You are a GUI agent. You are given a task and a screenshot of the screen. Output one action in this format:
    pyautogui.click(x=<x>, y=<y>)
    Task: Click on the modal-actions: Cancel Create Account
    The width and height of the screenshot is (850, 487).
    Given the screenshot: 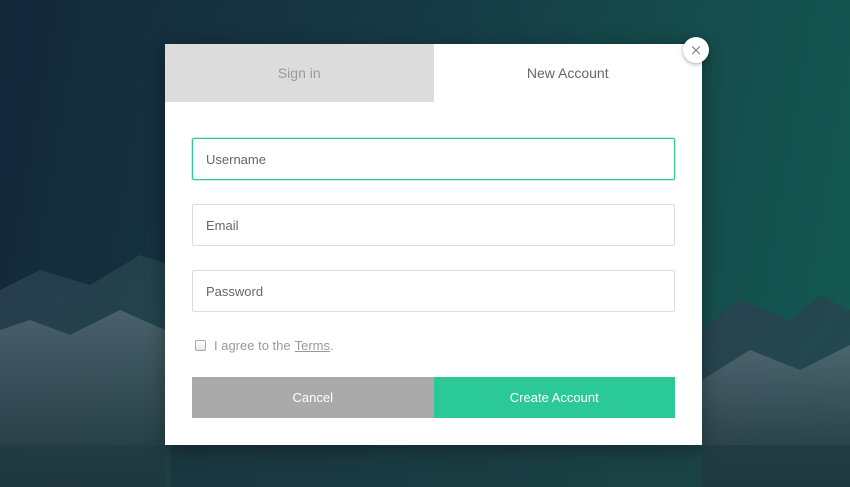 What is the action you would take?
    pyautogui.click(x=433, y=397)
    